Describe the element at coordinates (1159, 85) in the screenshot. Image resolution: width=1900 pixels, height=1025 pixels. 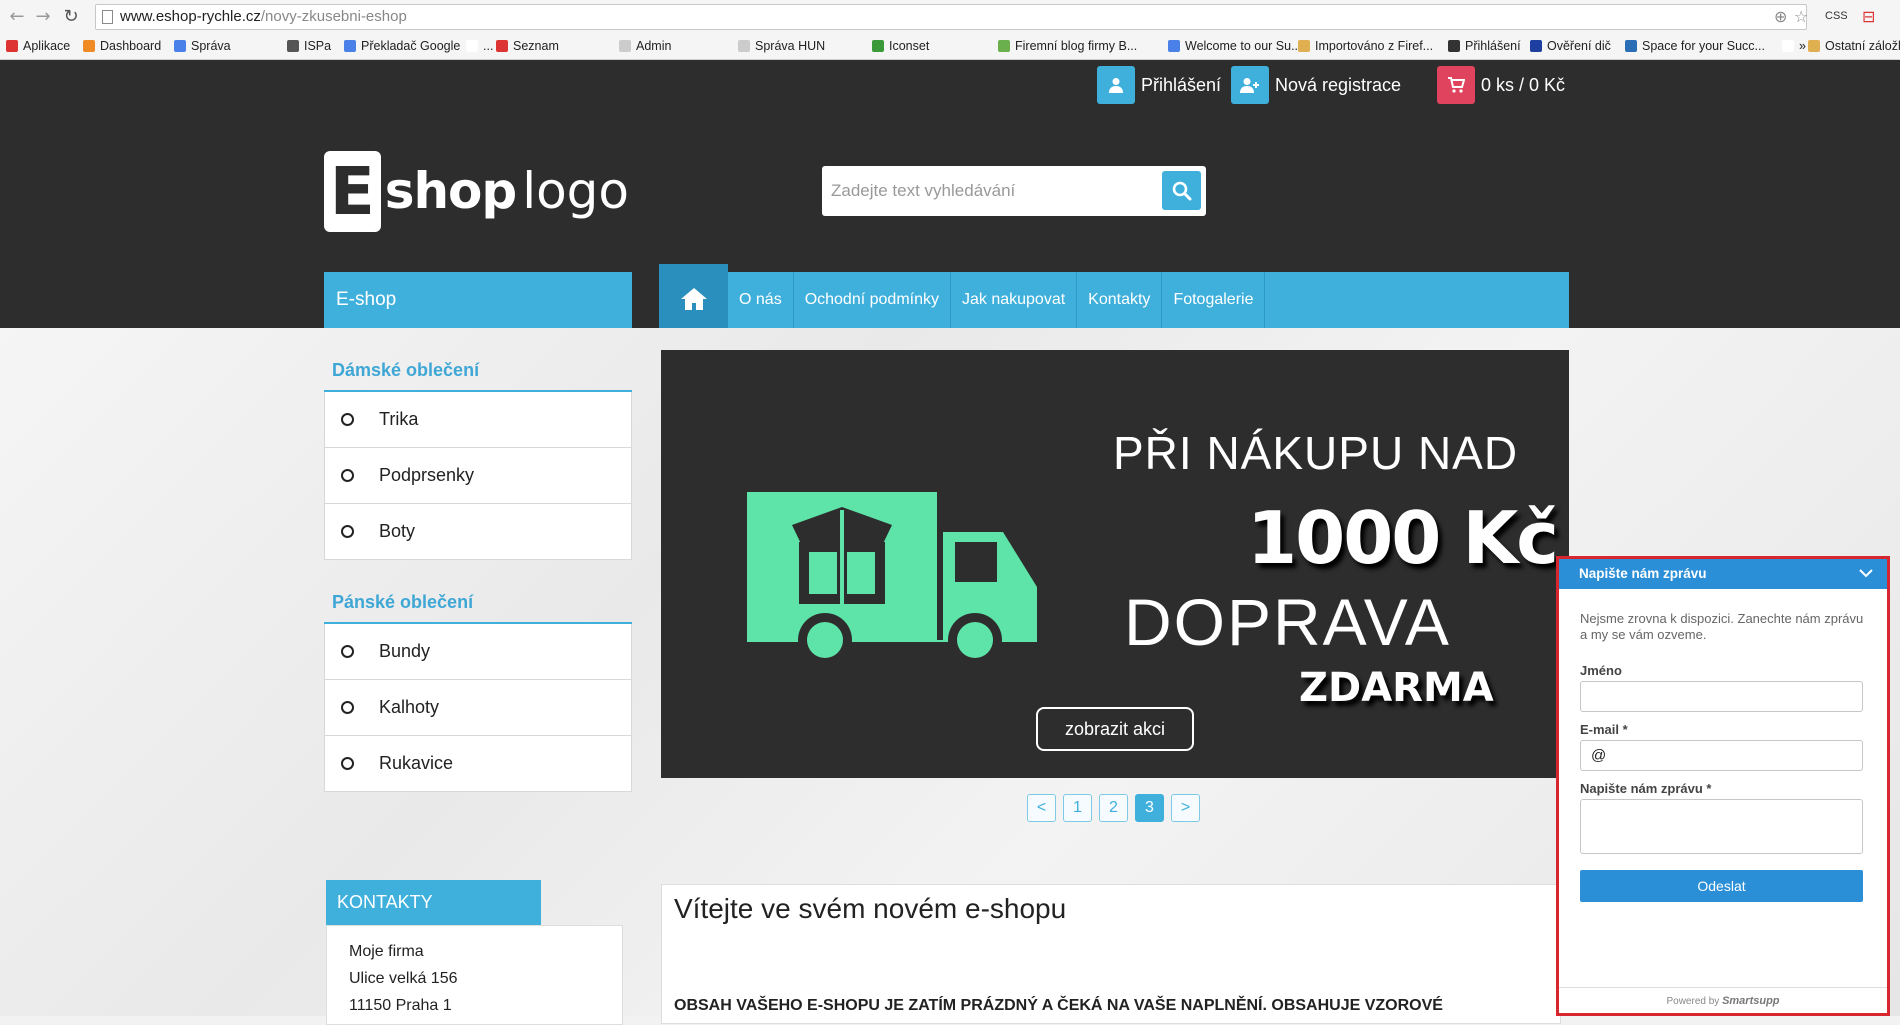
I see `login-link: Přihlášení` at that location.